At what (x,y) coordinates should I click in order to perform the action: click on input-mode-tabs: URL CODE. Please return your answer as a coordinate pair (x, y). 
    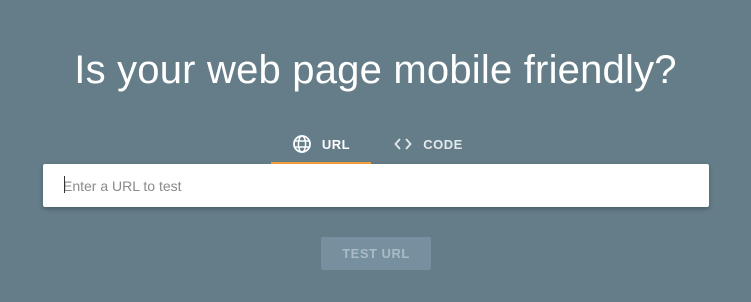
    Looking at the image, I should click on (375, 145).